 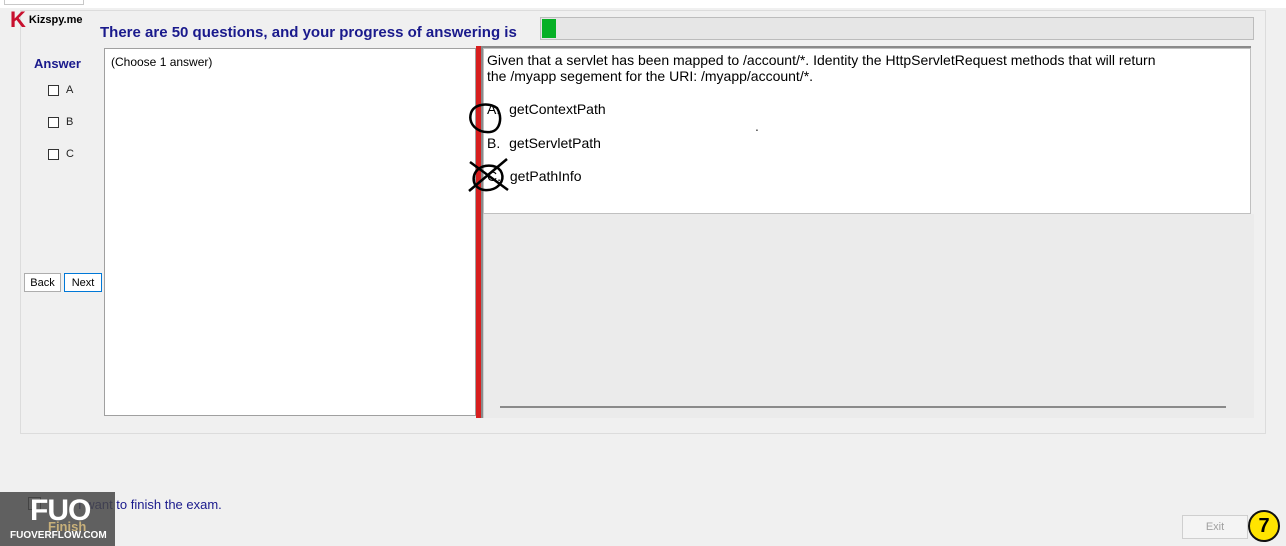 I want to click on horizontal-scrollbar, so click(x=863, y=407).